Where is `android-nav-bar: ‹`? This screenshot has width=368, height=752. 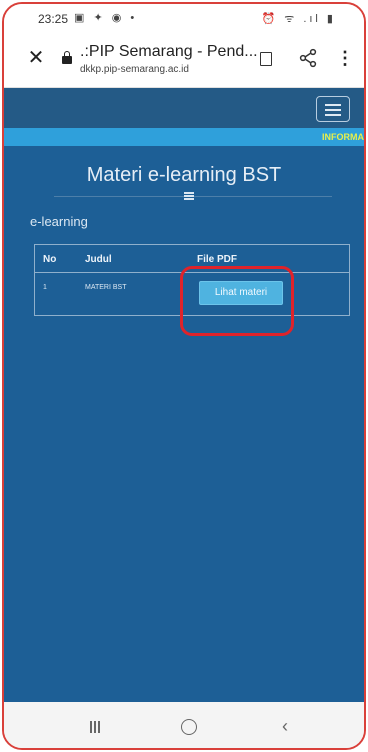 android-nav-bar: ‹ is located at coordinates (184, 725).